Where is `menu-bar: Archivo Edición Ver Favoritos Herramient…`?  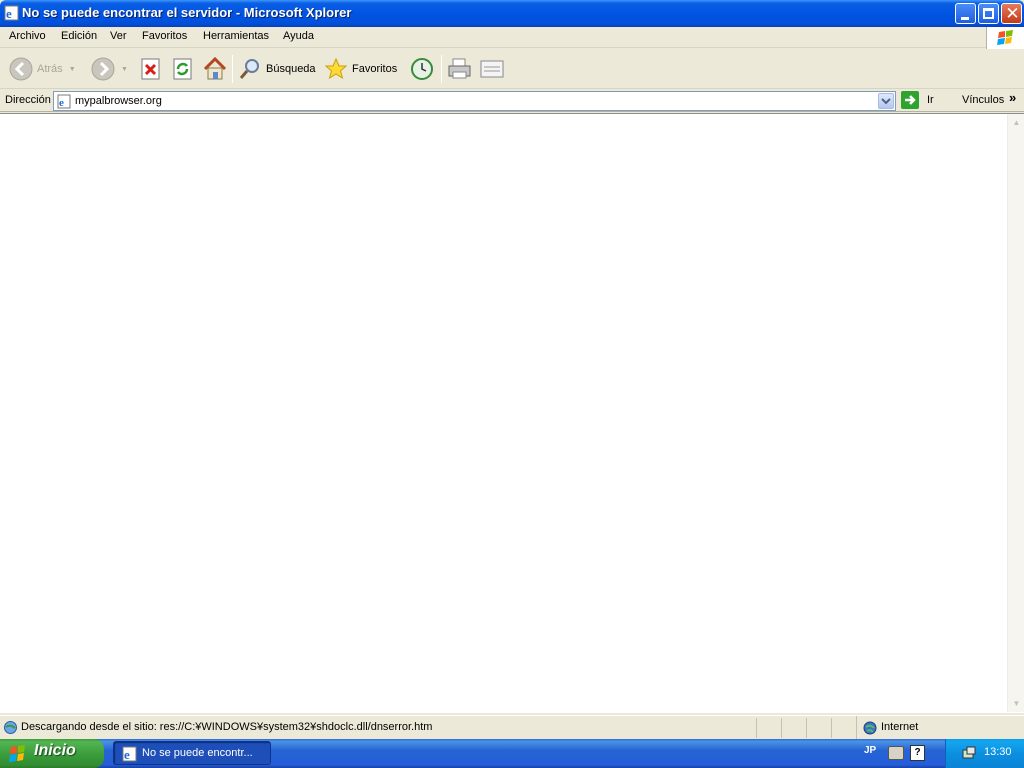
menu-bar: Archivo Edición Ver Favoritos Herramient… is located at coordinates (512, 38).